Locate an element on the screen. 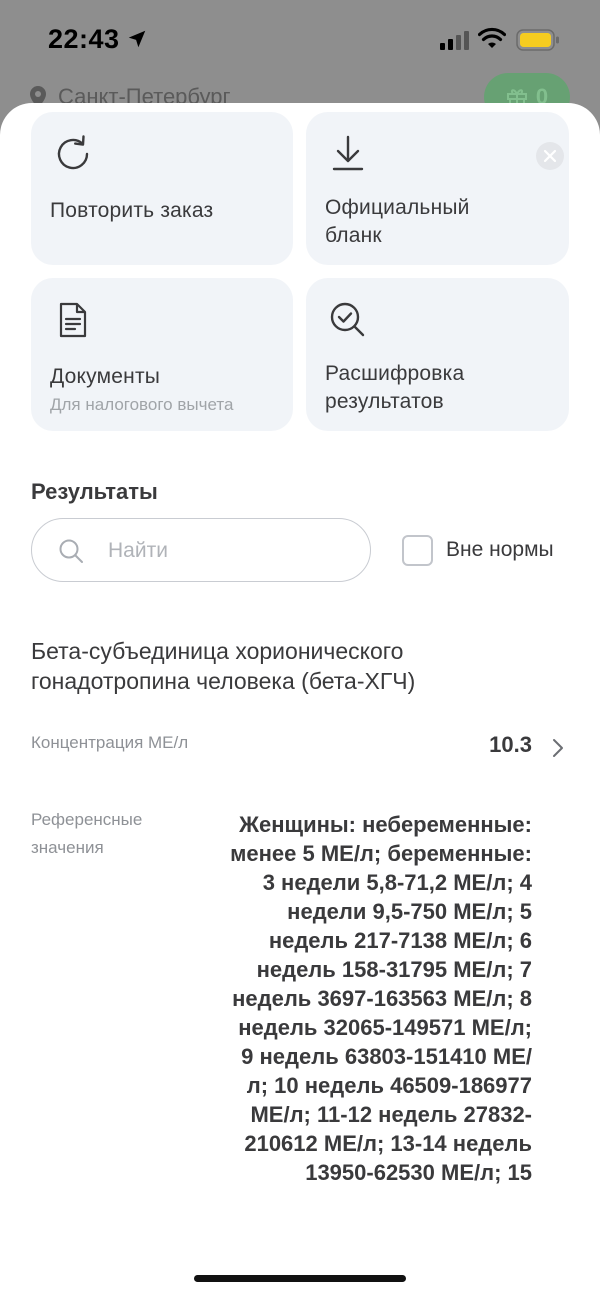 The image size is (600, 1297). official-blank-label-line2: бланк is located at coordinates (353, 235).